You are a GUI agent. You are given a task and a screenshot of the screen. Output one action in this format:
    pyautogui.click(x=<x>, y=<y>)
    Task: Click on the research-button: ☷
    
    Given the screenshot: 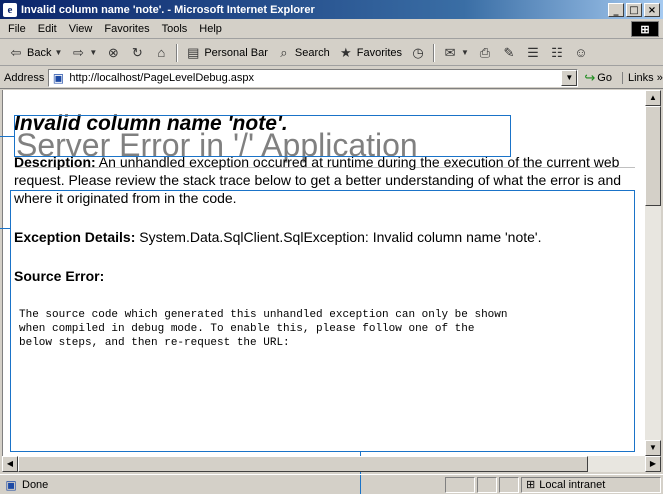 What is the action you would take?
    pyautogui.click(x=557, y=53)
    